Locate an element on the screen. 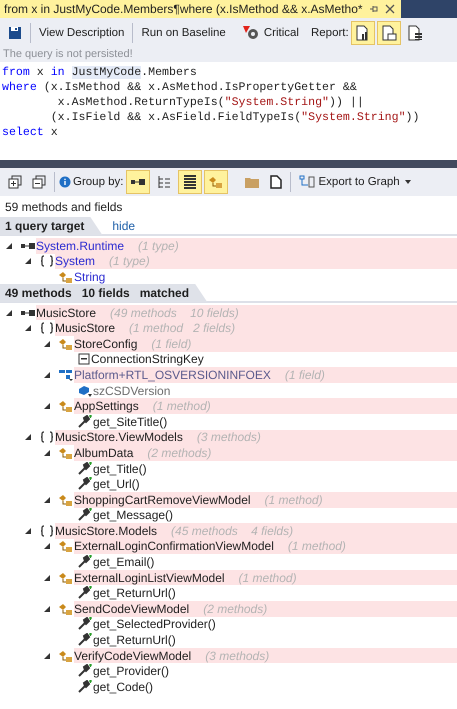 The height and width of the screenshot is (709, 457). tree-item-label: VerifyCodeViewModel is located at coordinates (133, 655).